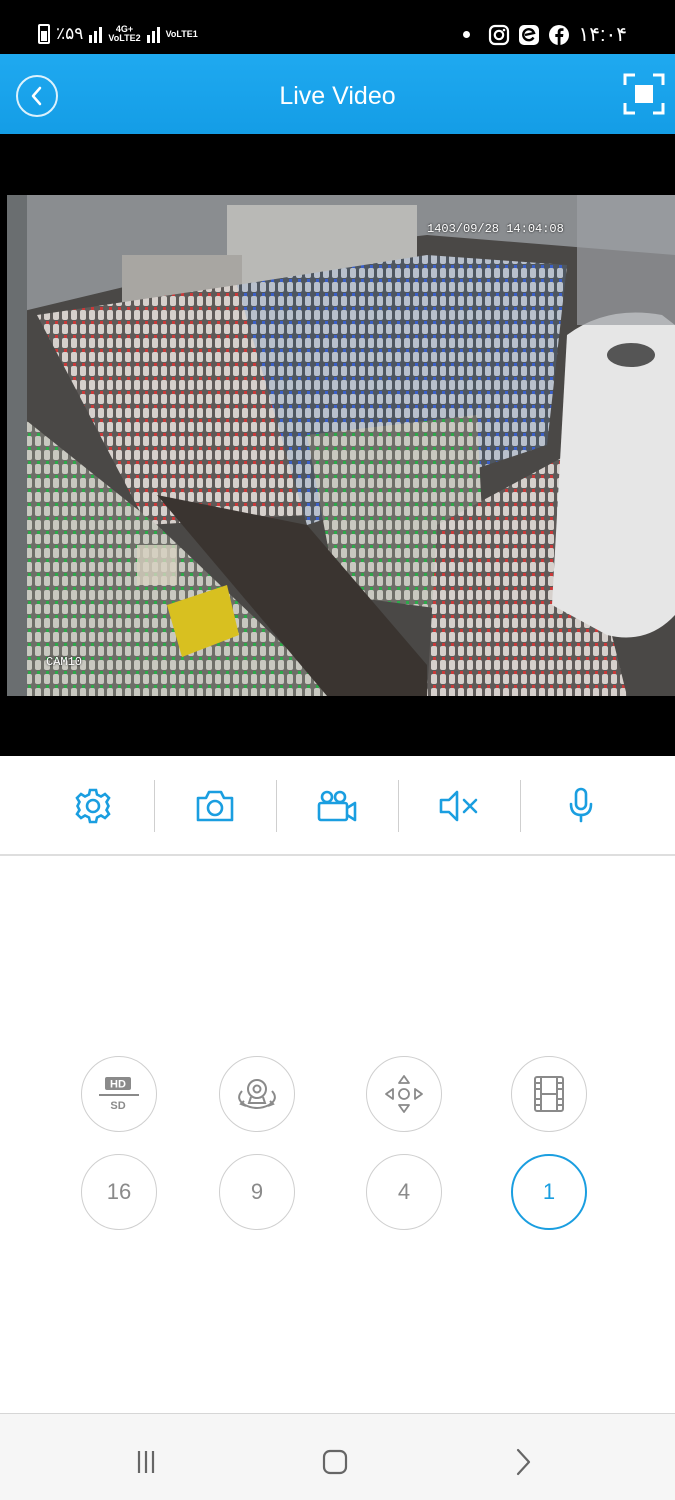  I want to click on clock: ۱۴:۰۴, so click(602, 35).